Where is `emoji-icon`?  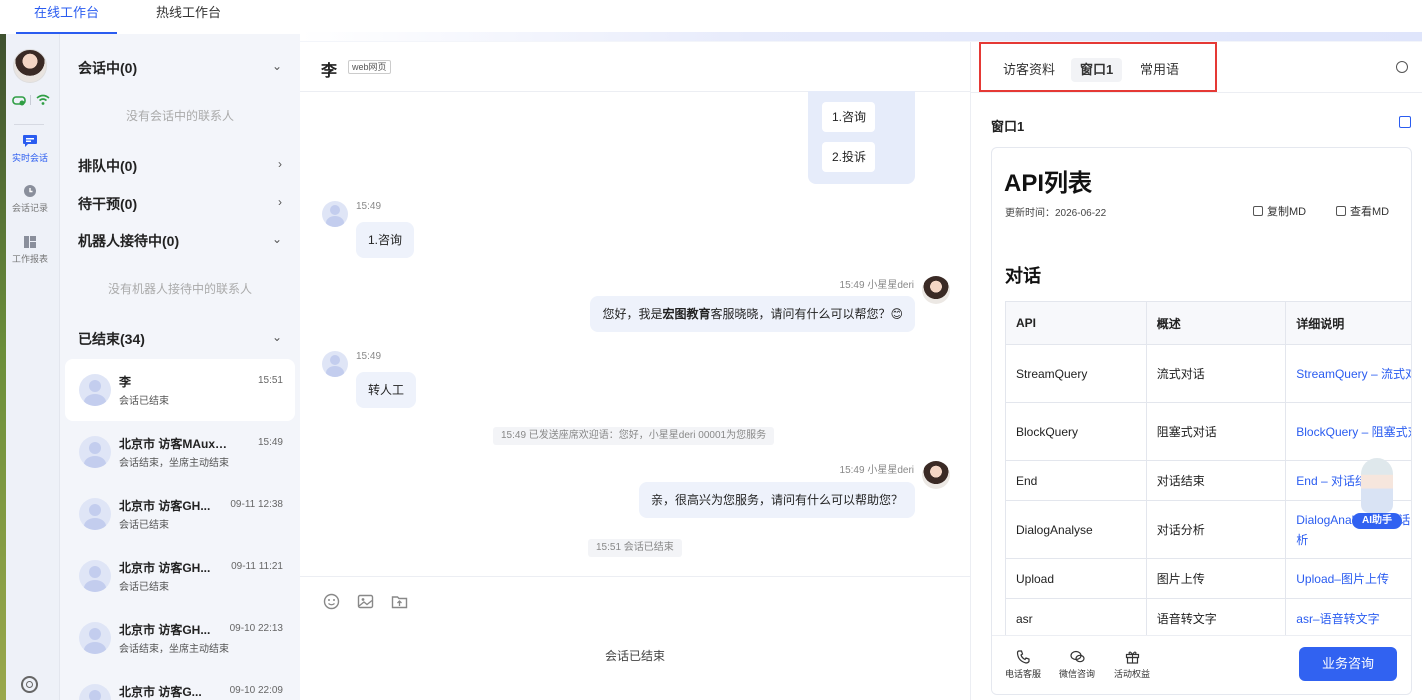 emoji-icon is located at coordinates (331, 601).